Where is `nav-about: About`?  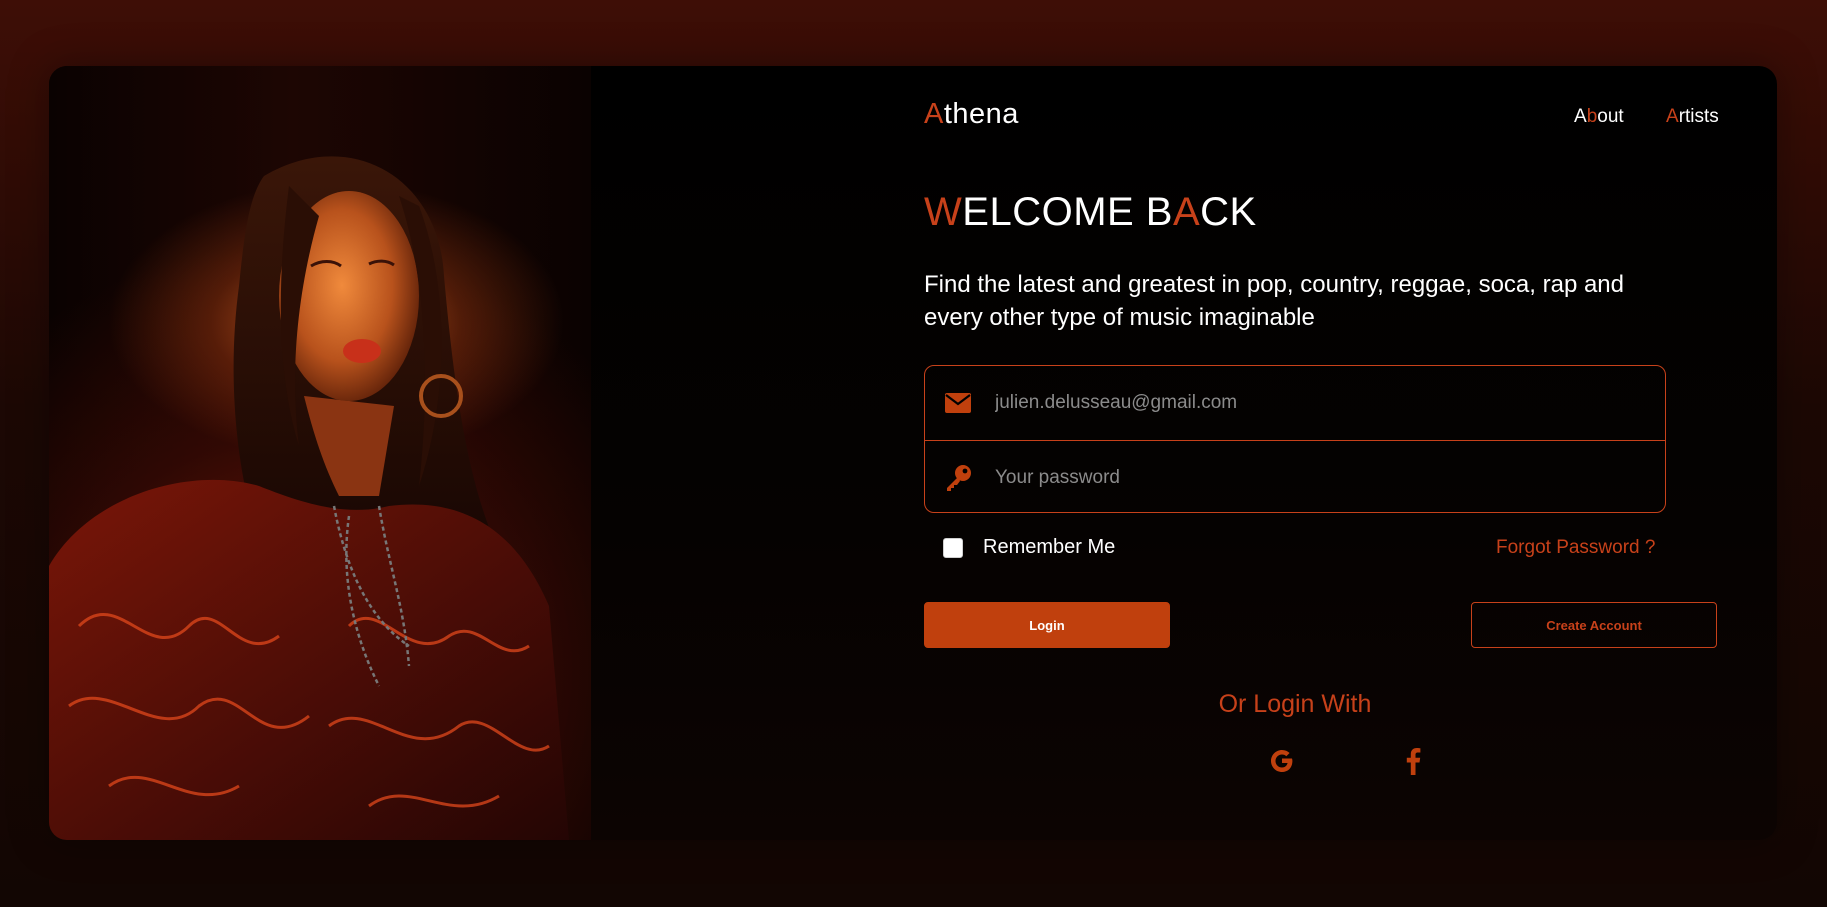 nav-about: About is located at coordinates (1599, 117).